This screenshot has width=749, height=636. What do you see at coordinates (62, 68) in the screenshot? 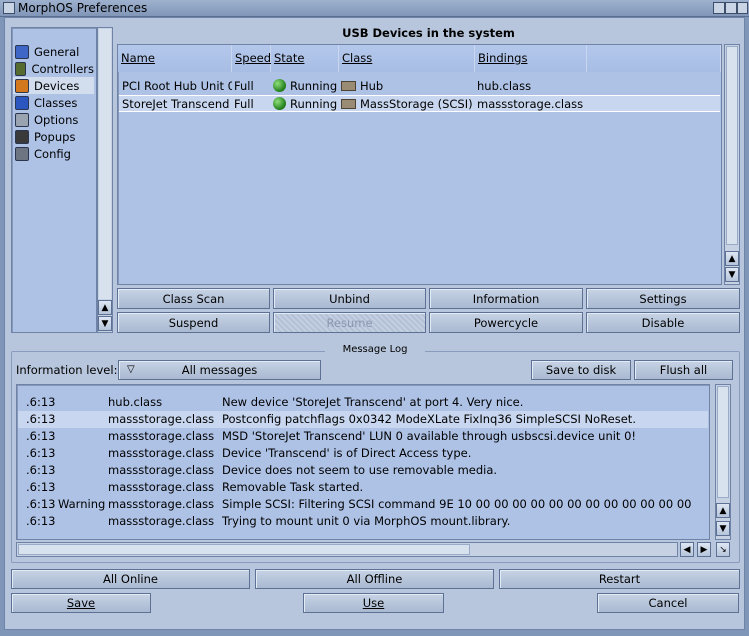
I see `sidebar-item-label: Controllers` at bounding box center [62, 68].